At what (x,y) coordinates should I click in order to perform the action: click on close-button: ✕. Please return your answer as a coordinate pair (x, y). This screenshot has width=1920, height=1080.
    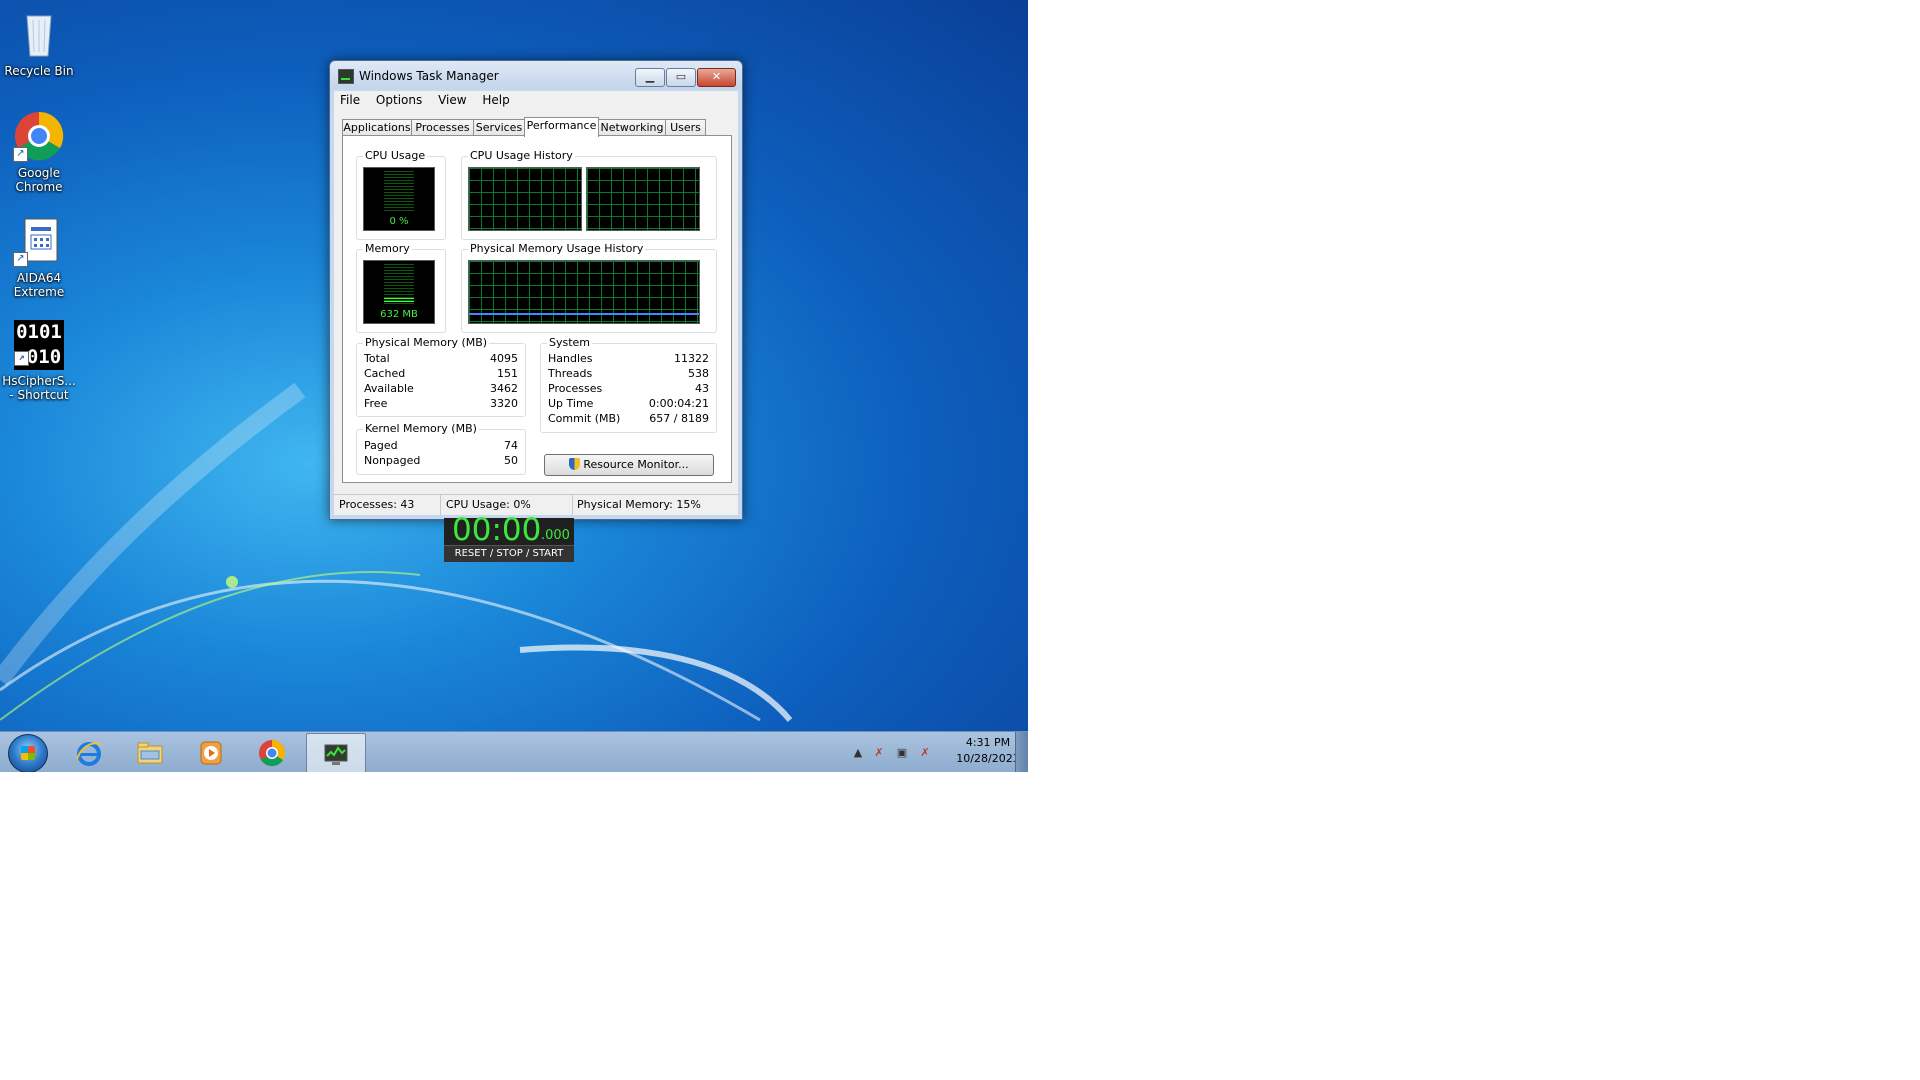
    Looking at the image, I should click on (716, 77).